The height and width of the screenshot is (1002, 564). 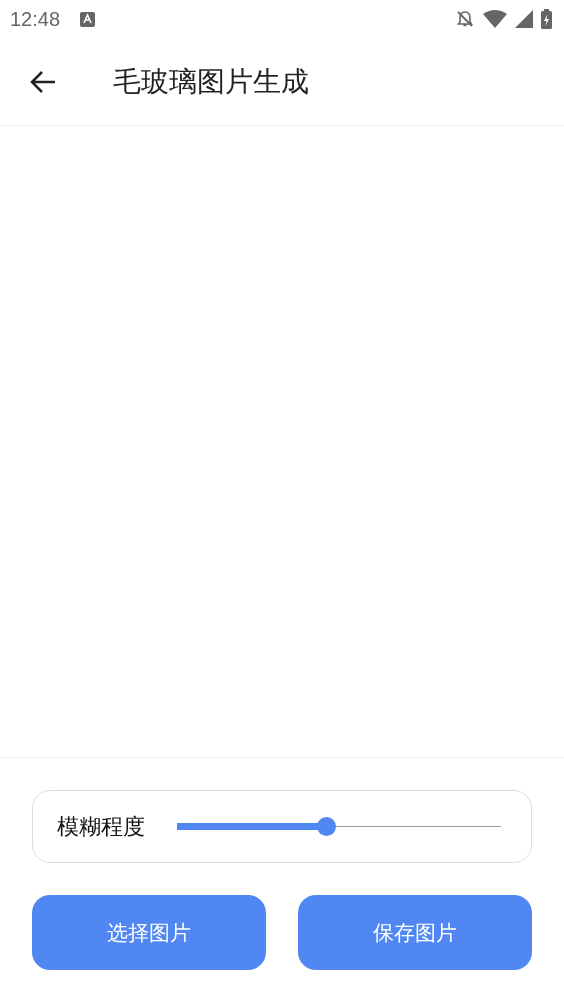 I want to click on action-button: 选择图片, so click(x=149, y=932).